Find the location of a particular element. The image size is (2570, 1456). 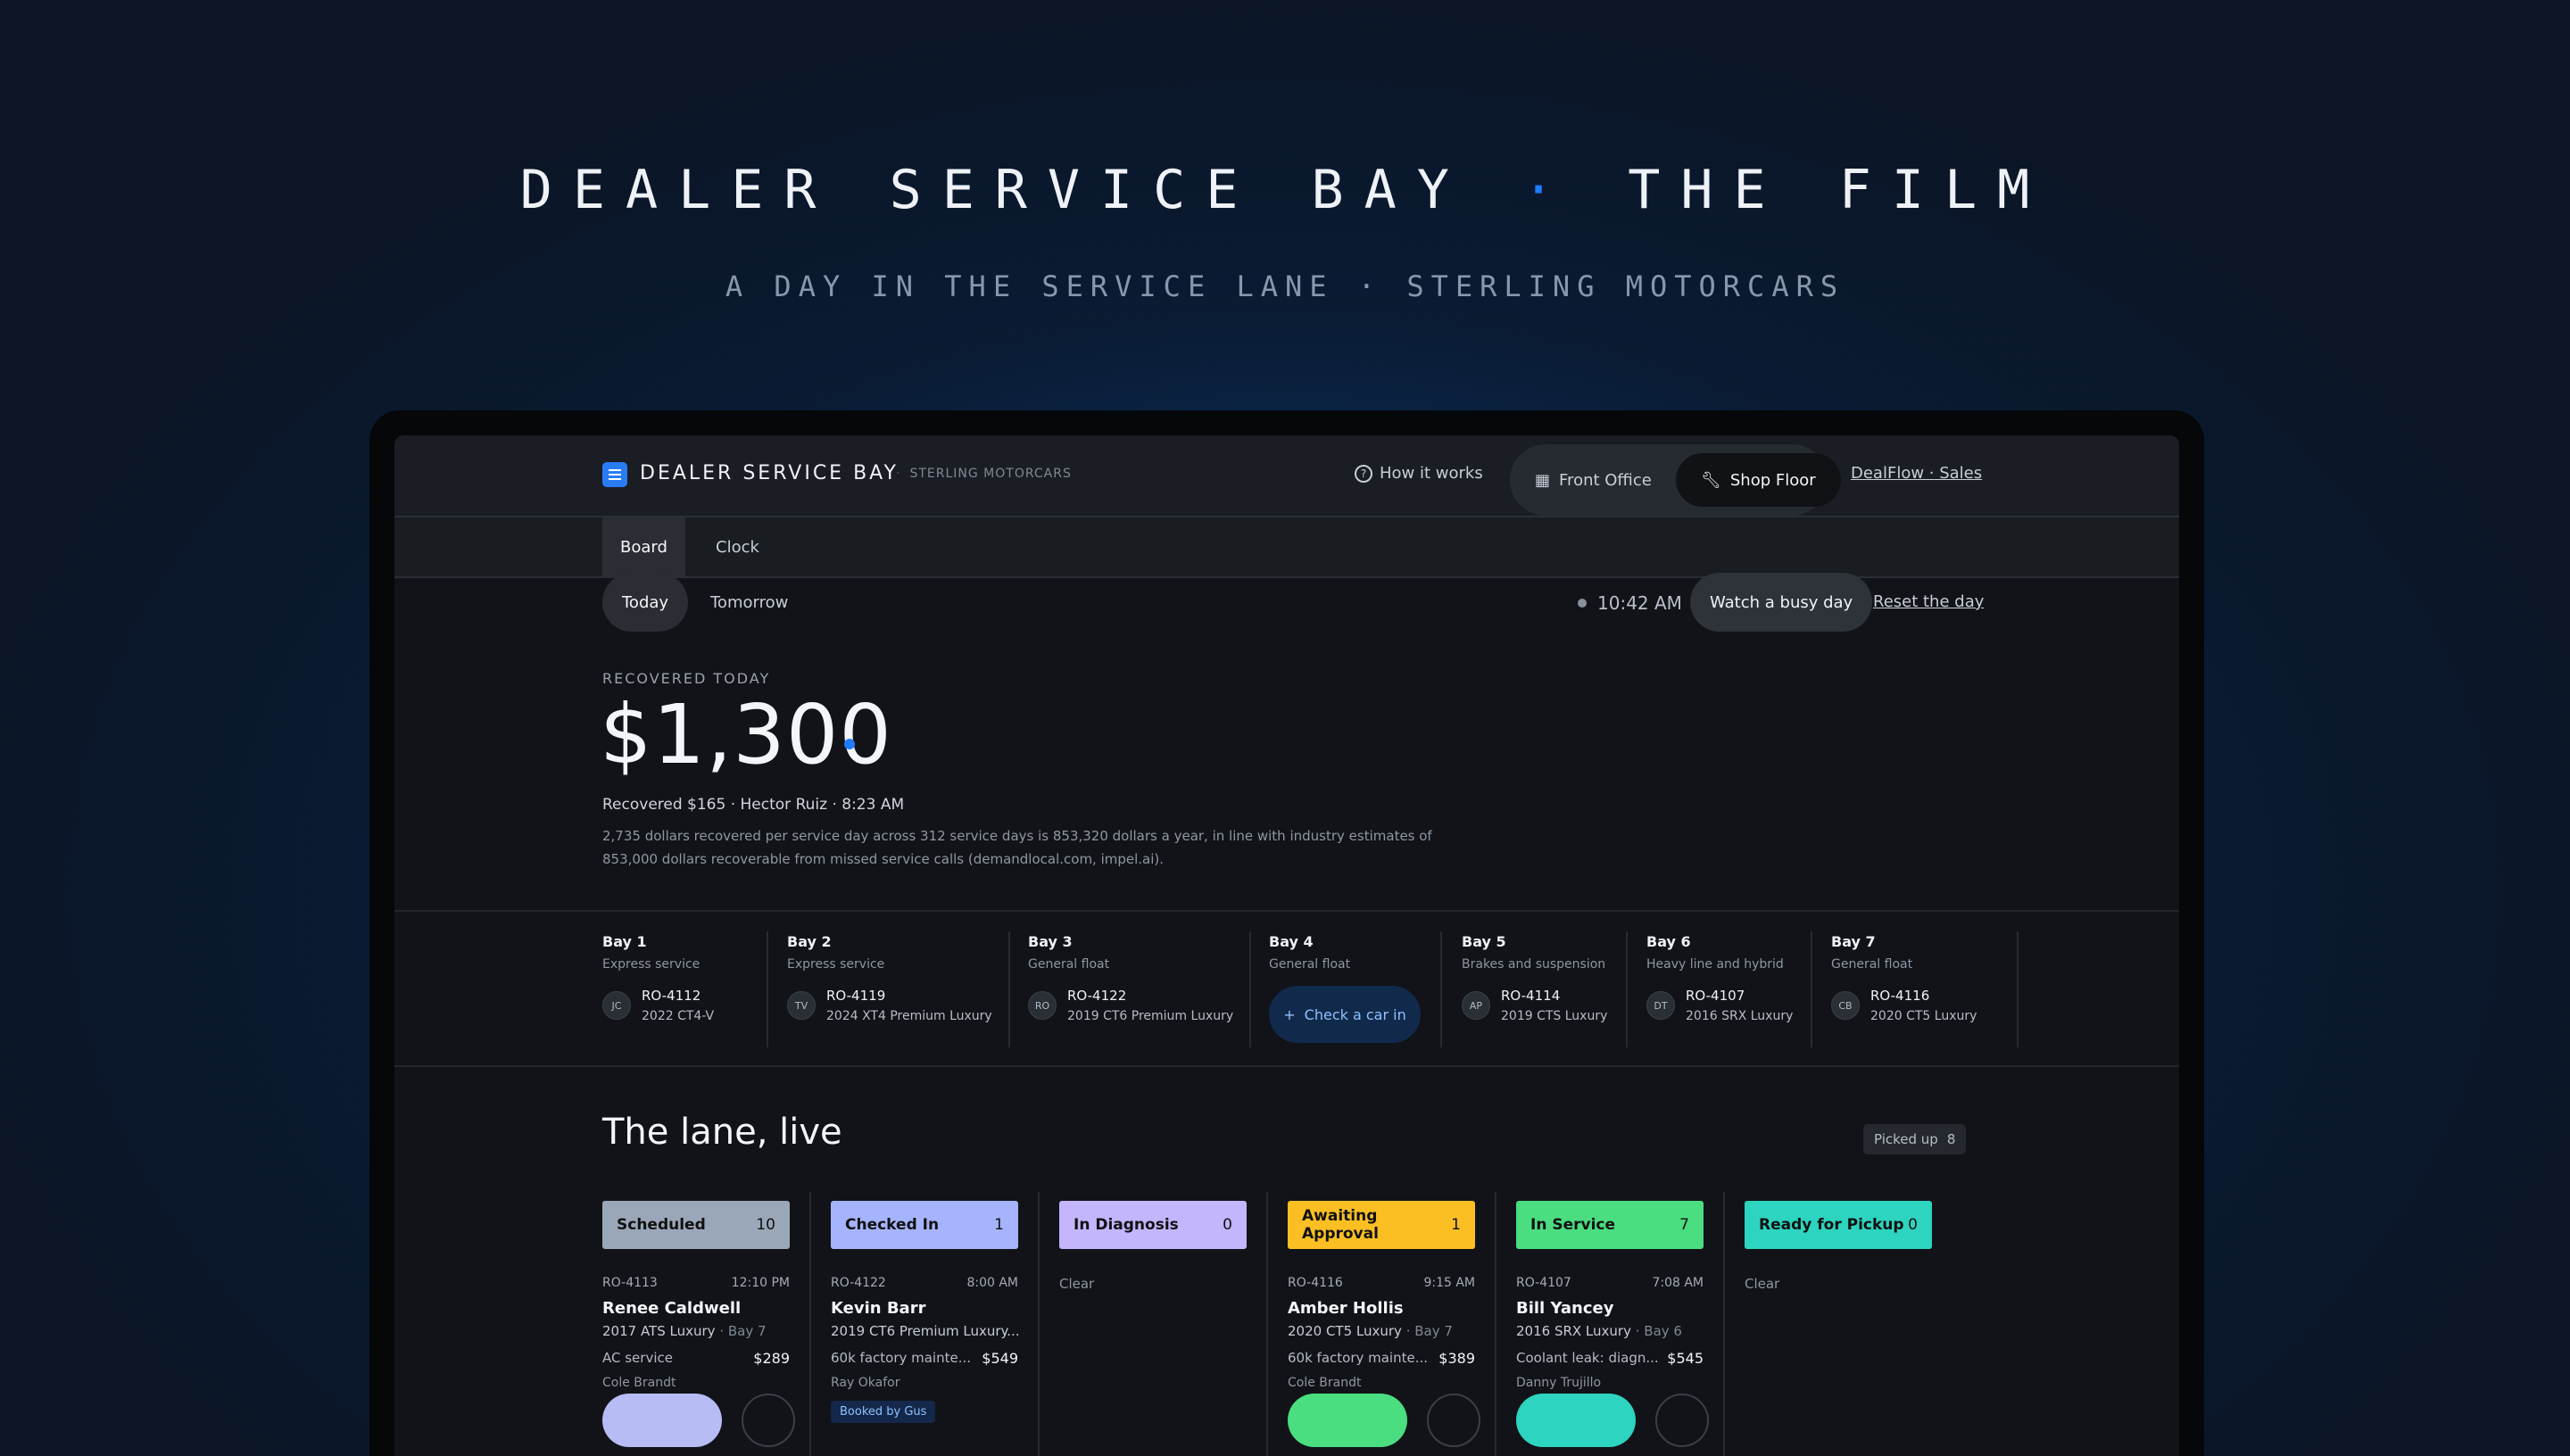

column-header: Ready for Pickup 0 is located at coordinates (1839, 1225).